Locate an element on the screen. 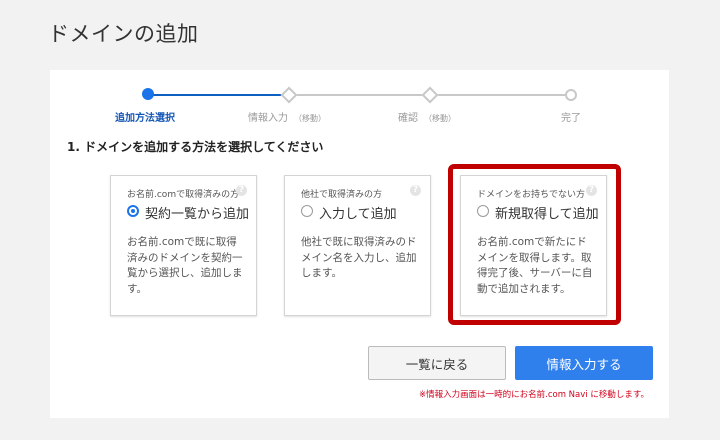 The image size is (720, 440). step-3-diamond-icon is located at coordinates (430, 95).